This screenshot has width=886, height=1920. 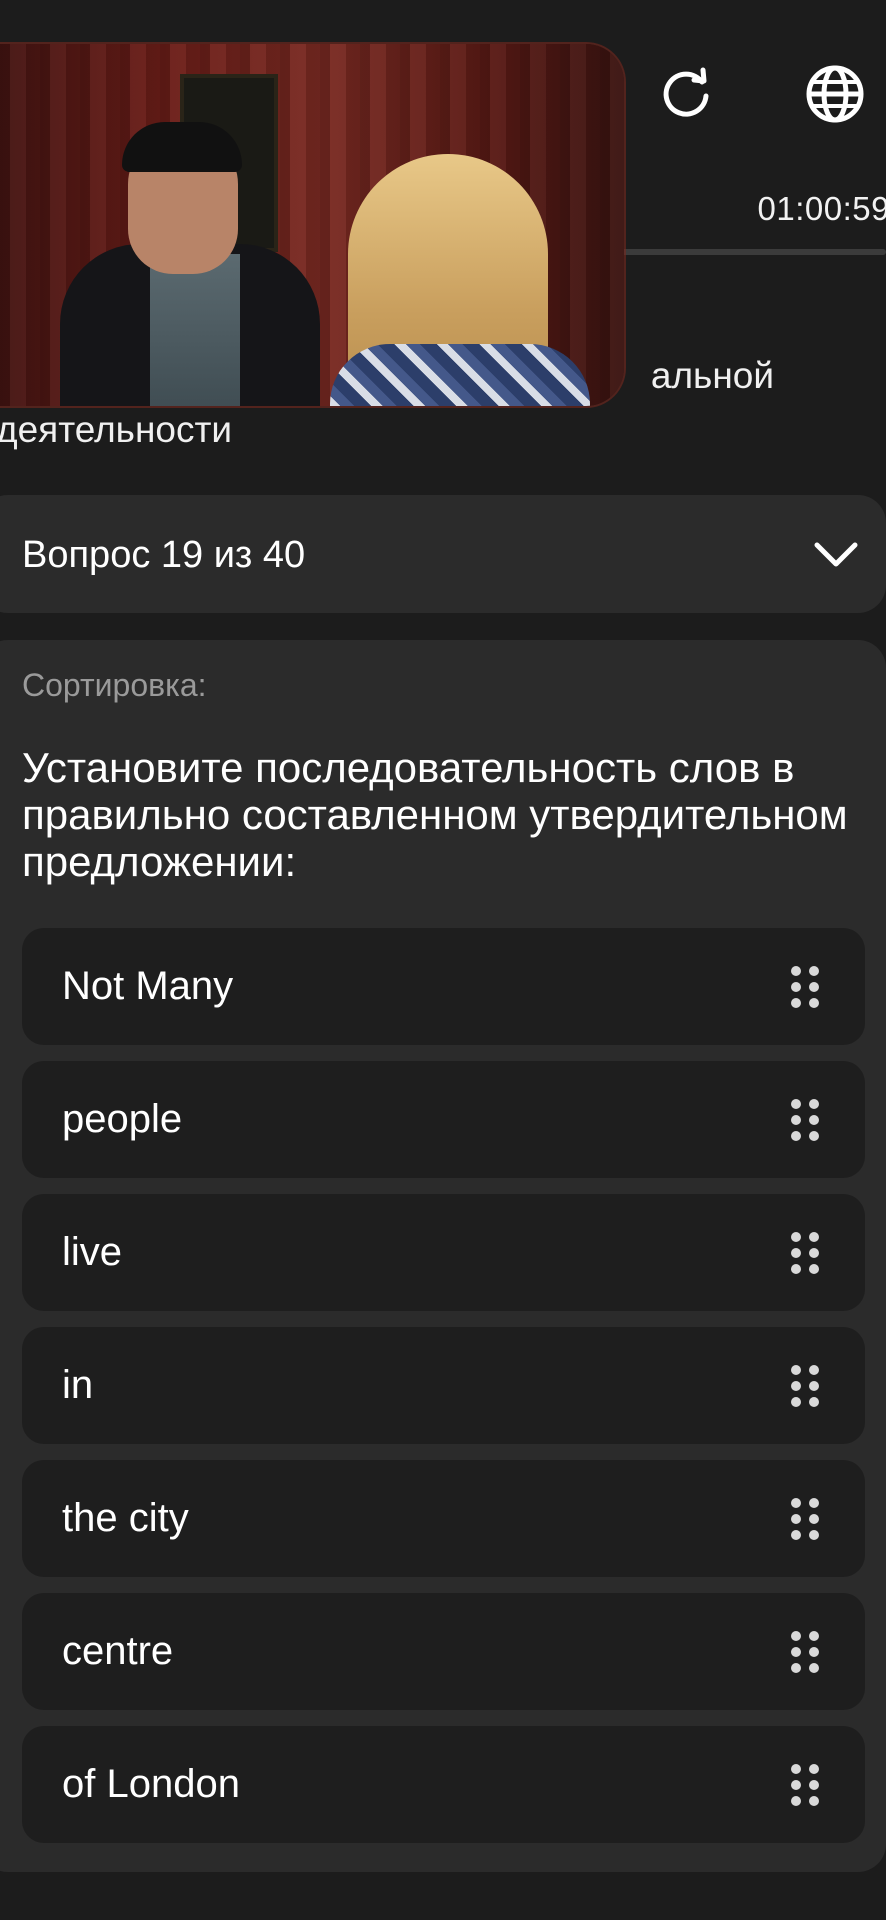 I want to click on question-counter: Вопрос 19 из 40, so click(x=164, y=555).